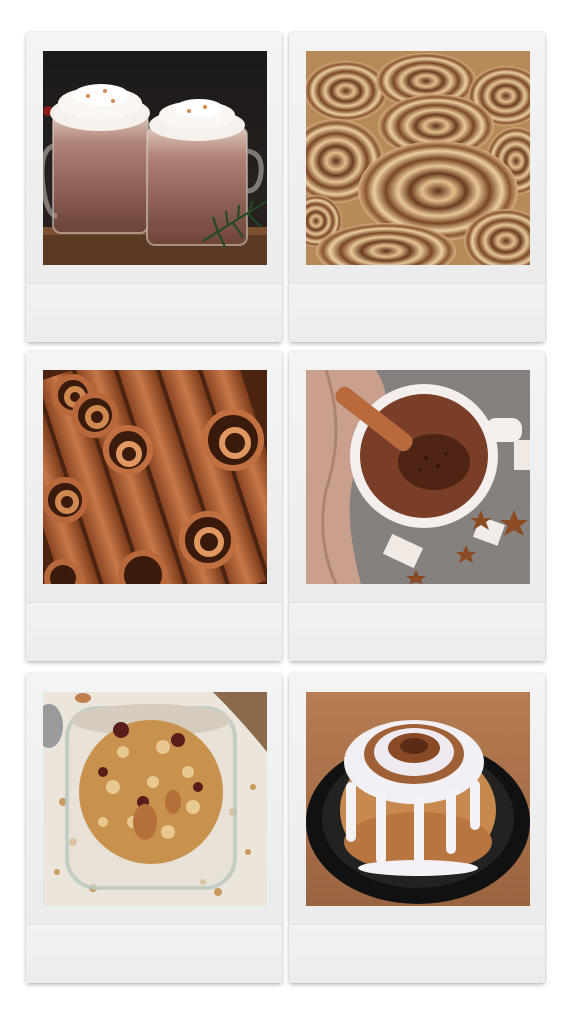 The height and width of the screenshot is (1024, 576). I want to click on photo-glazed-cinnamon-roll, so click(418, 799).